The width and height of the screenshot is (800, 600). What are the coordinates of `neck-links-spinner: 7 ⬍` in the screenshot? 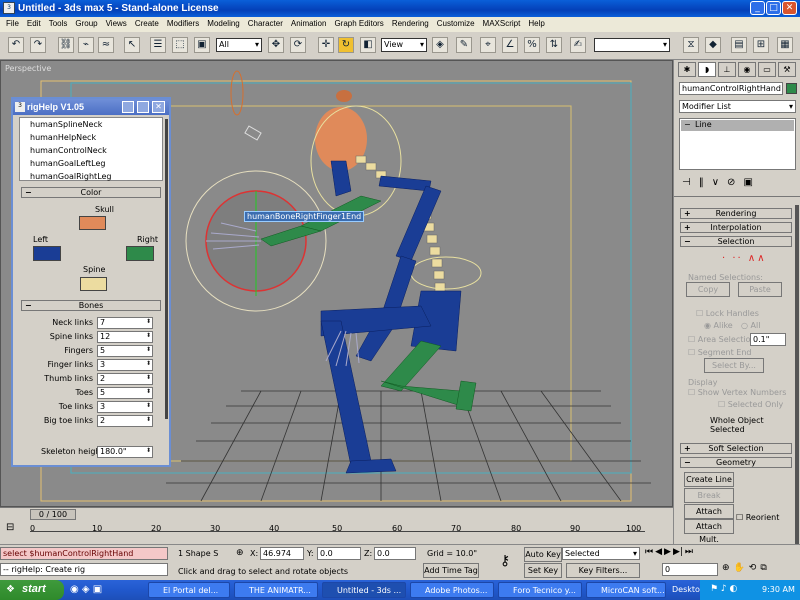 It's located at (125, 323).